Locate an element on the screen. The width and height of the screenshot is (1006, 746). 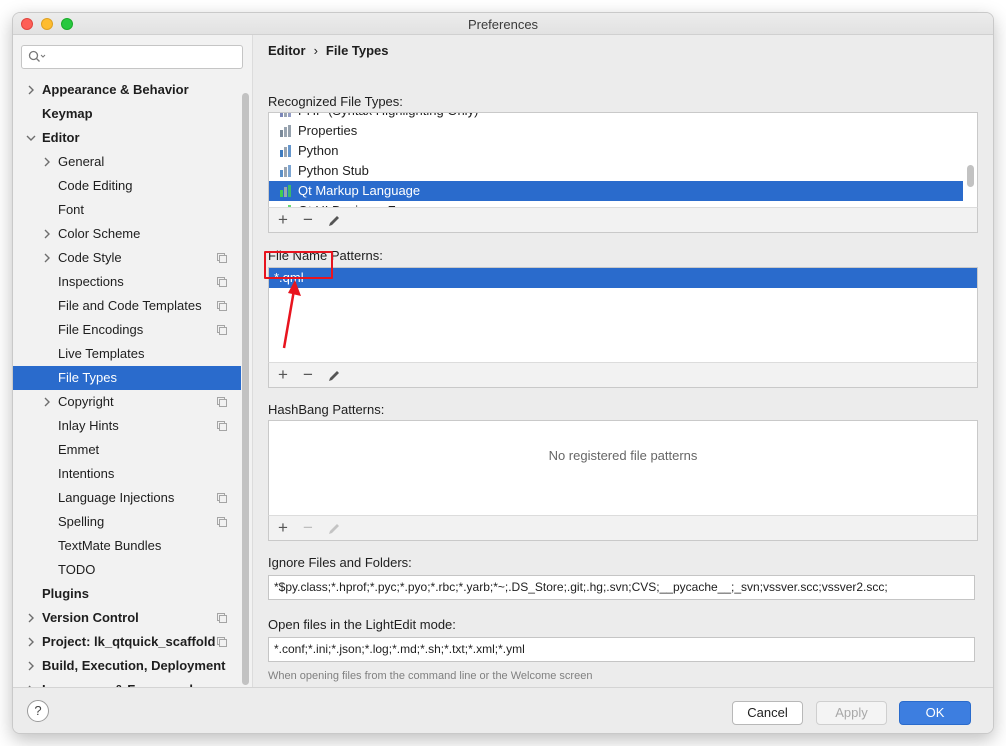
file-type-row: Properties is located at coordinates (616, 131).